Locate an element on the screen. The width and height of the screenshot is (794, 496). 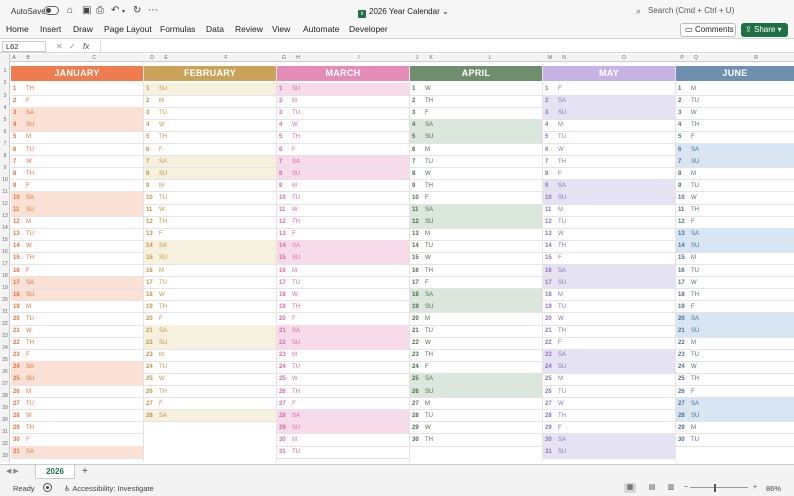
day-row: 14 W is located at coordinates (77, 246).